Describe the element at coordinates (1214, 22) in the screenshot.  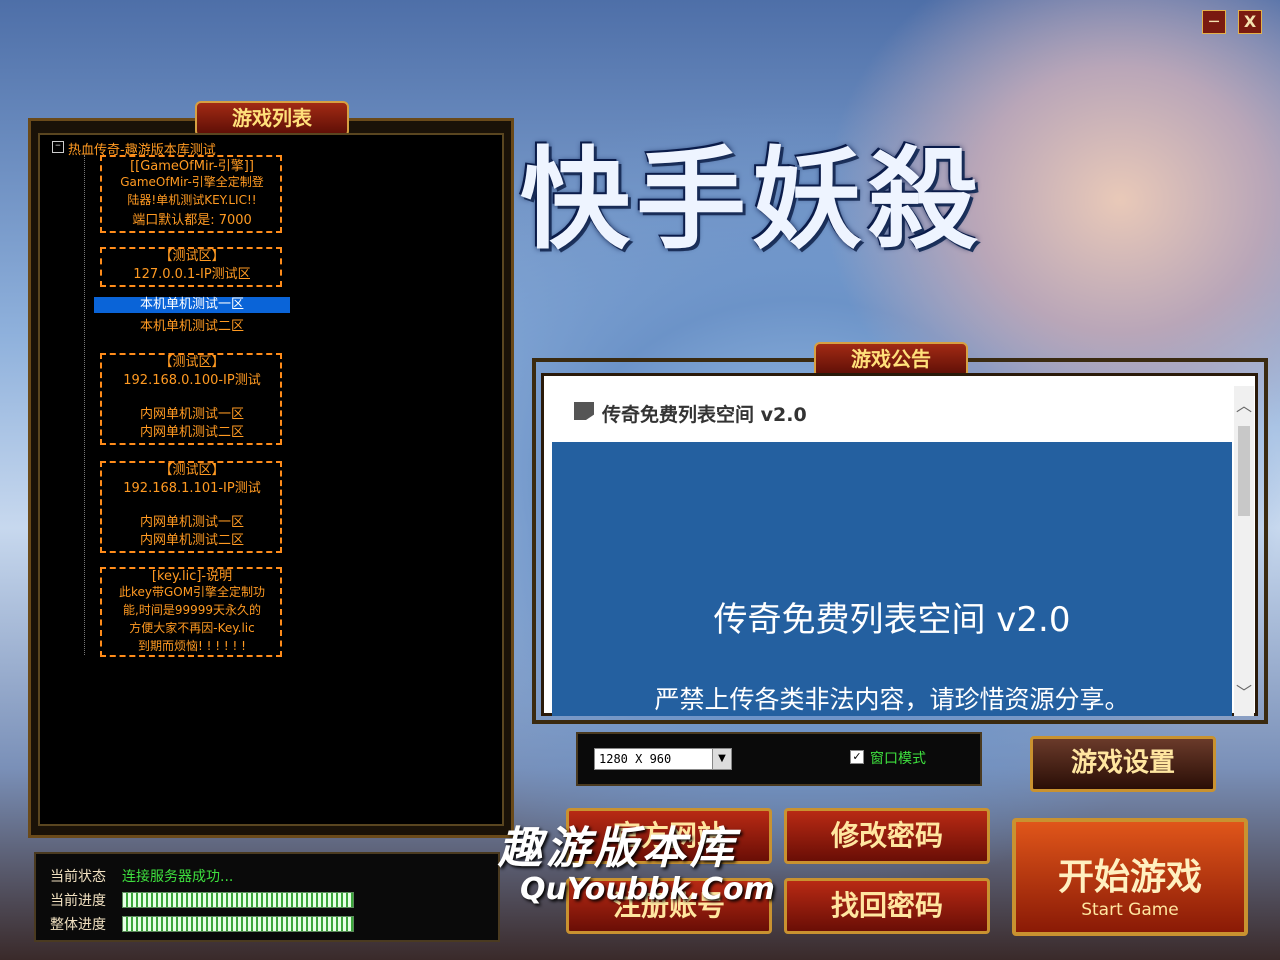
I see `minimize-button: ─` at that location.